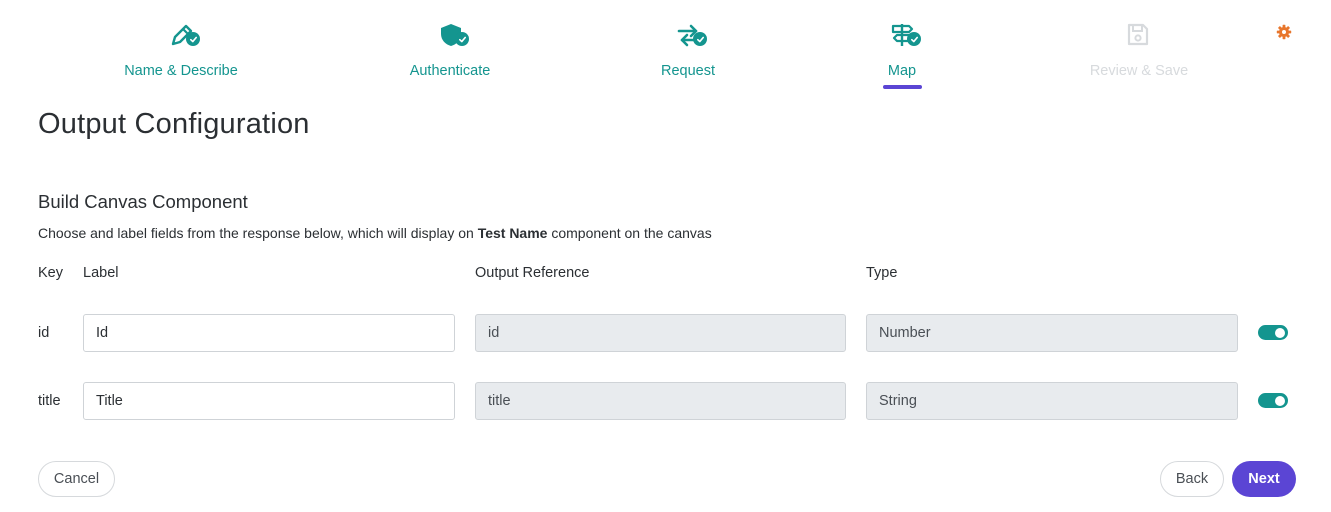  What do you see at coordinates (50, 273) in the screenshot?
I see `column-header-key: Key` at bounding box center [50, 273].